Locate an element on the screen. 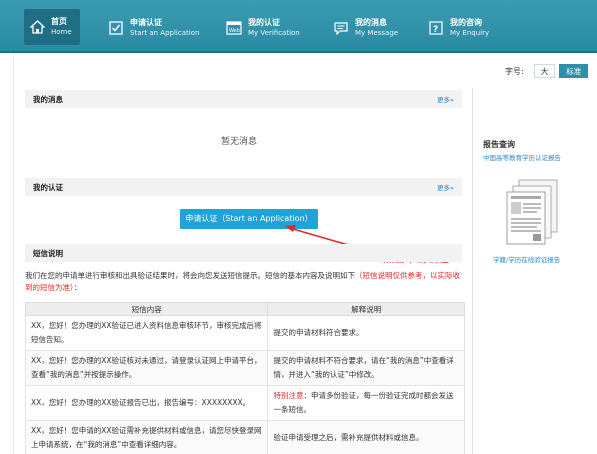 This screenshot has width=597, height=454. sms-note-cell: 特别注意：申请多份验证，每一份验证完成时都会发送一条短信。 is located at coordinates (366, 403).